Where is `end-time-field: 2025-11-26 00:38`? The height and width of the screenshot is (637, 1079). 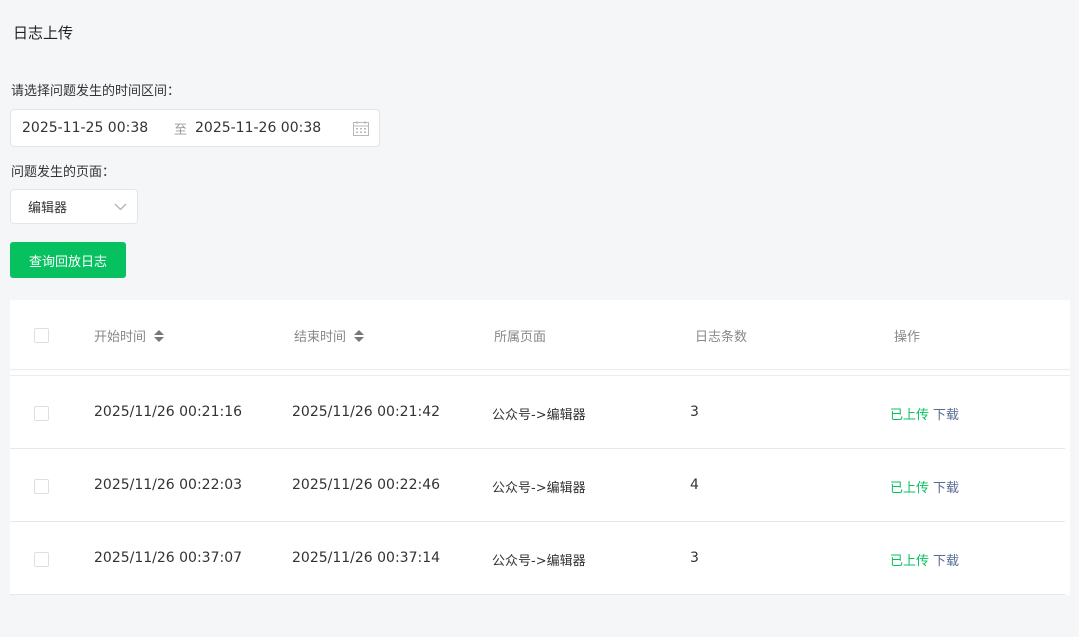 end-time-field: 2025-11-26 00:38 is located at coordinates (270, 128).